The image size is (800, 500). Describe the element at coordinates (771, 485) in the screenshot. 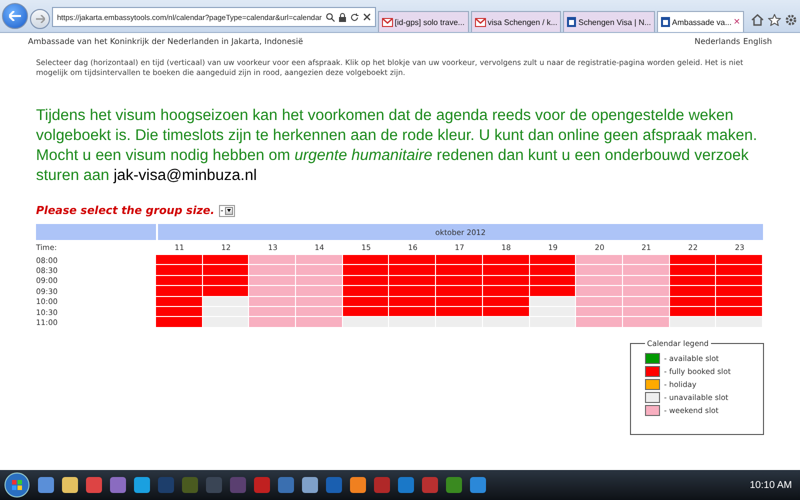

I see `clock: 10:10 AM` at that location.